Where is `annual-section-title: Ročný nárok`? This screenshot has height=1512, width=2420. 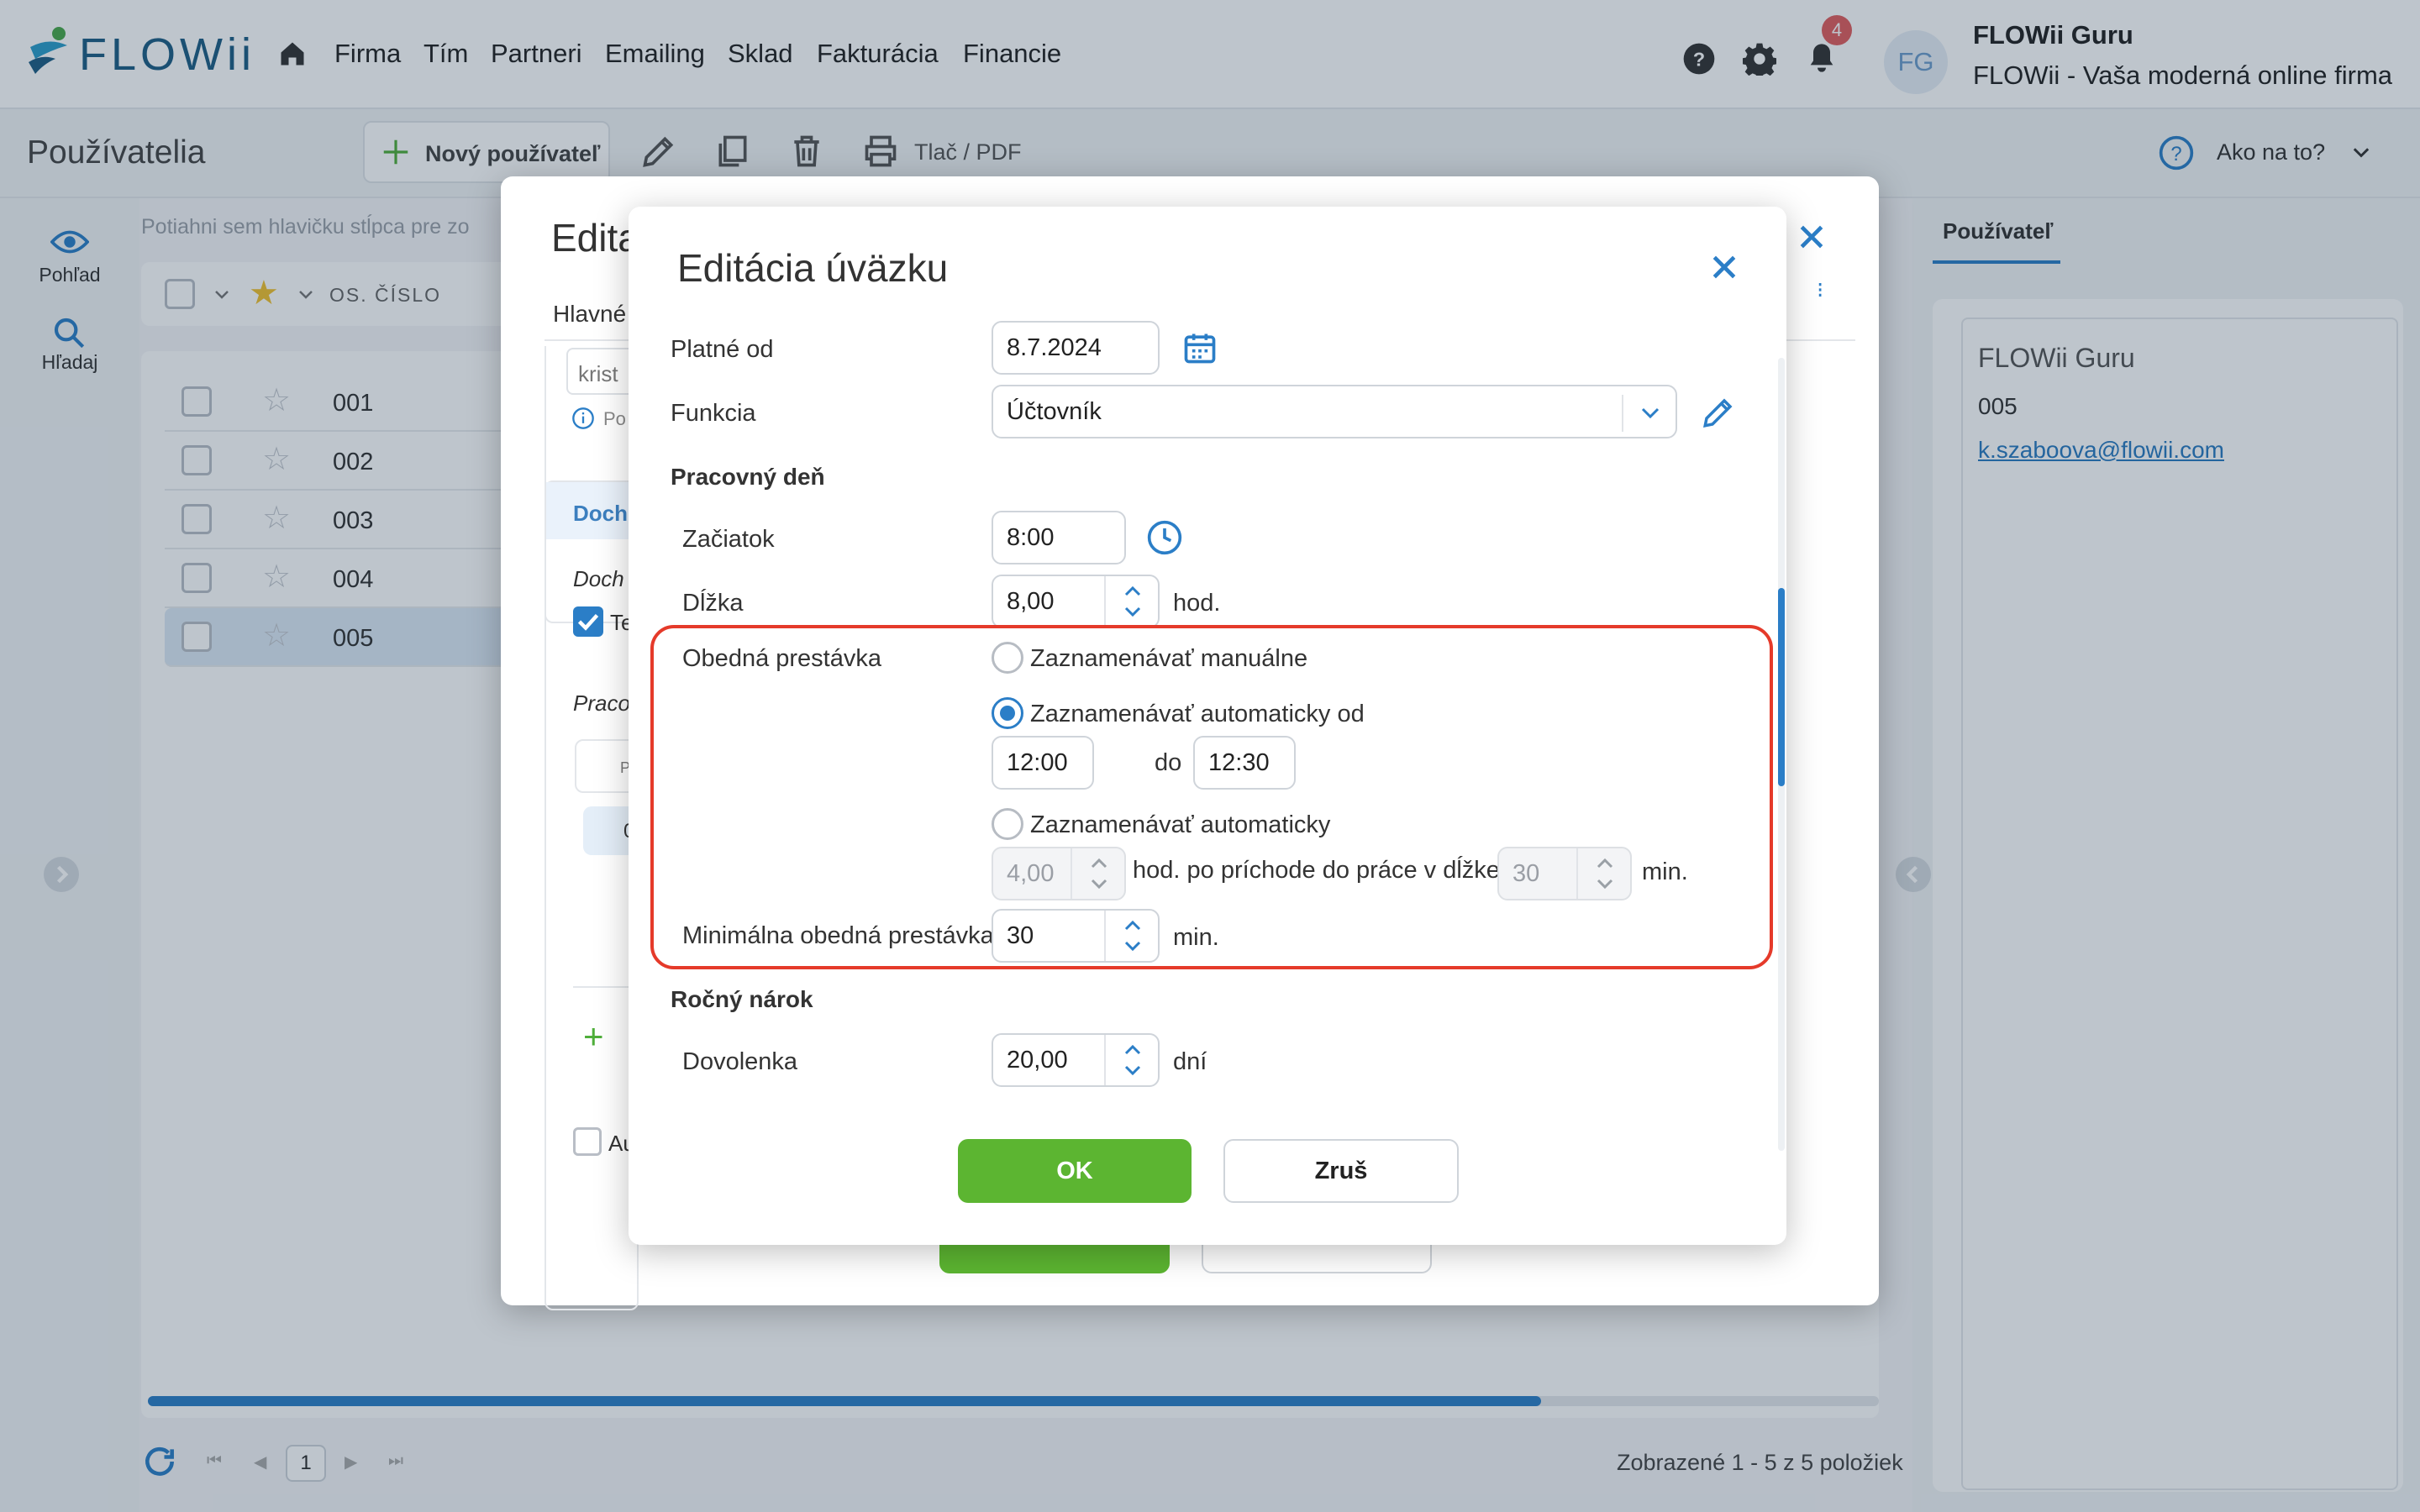
annual-section-title: Ročný nárok is located at coordinates (742, 999).